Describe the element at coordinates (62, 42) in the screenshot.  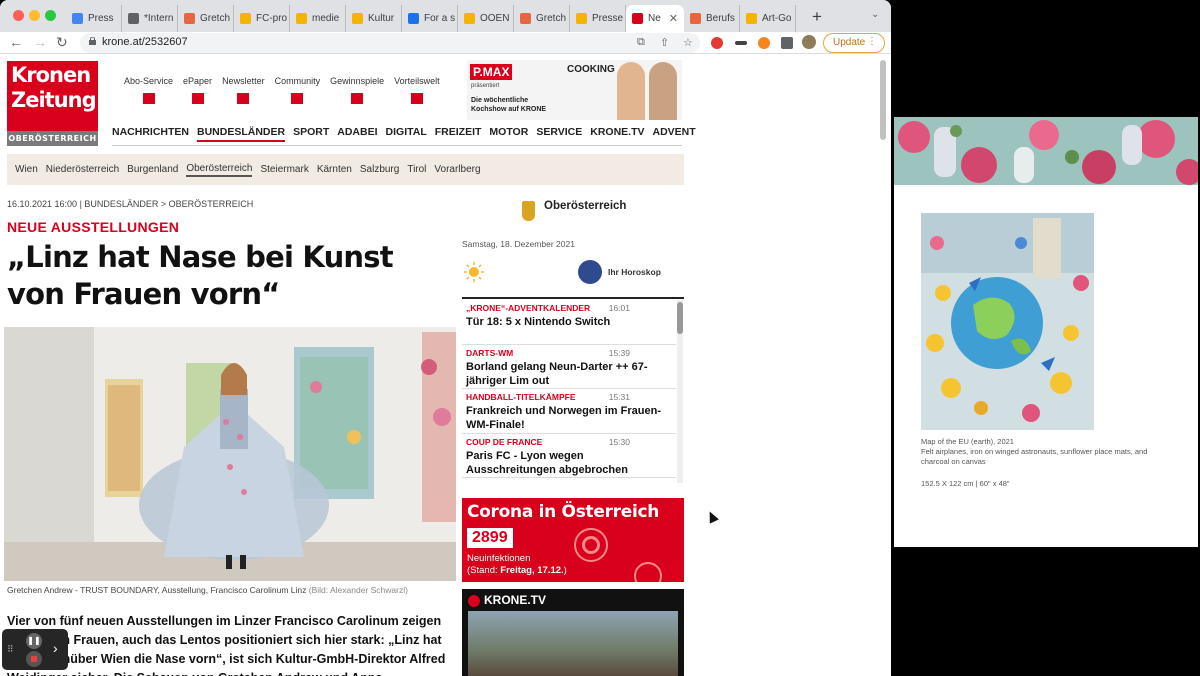
I see `reload-icon: ↻` at that location.